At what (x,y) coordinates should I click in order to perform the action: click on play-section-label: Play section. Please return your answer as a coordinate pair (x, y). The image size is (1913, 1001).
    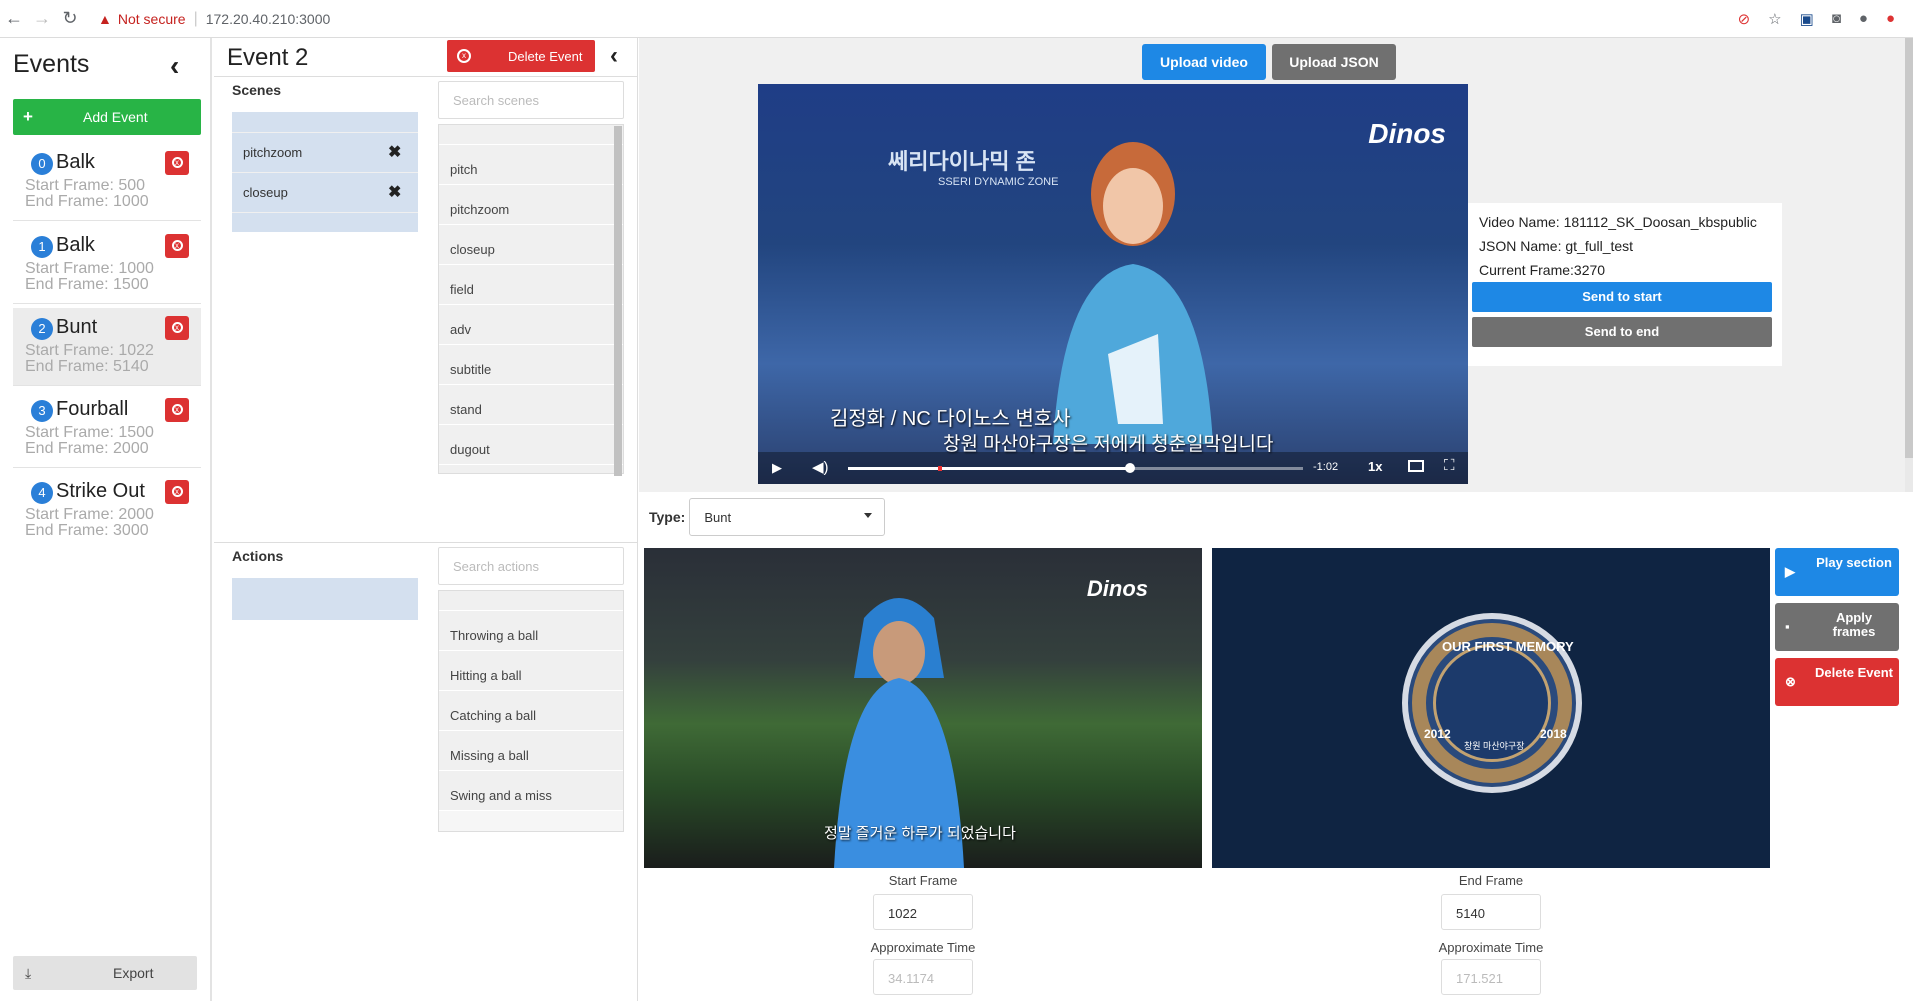
    Looking at the image, I should click on (1854, 562).